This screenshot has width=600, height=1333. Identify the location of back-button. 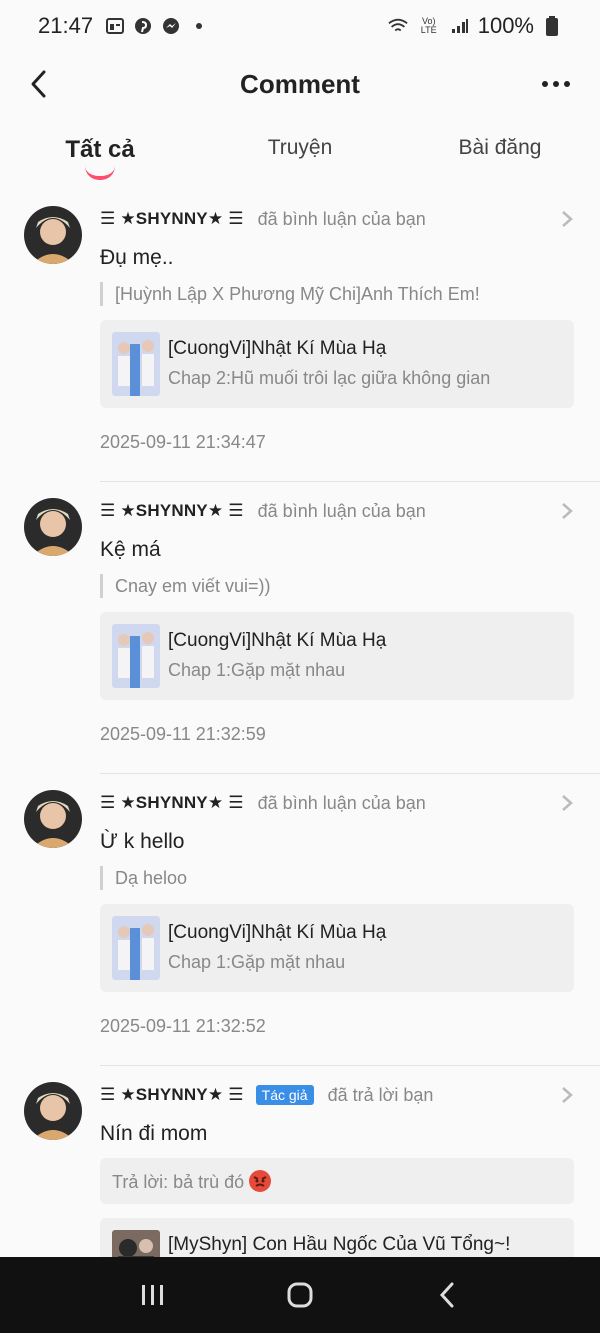
(38, 84).